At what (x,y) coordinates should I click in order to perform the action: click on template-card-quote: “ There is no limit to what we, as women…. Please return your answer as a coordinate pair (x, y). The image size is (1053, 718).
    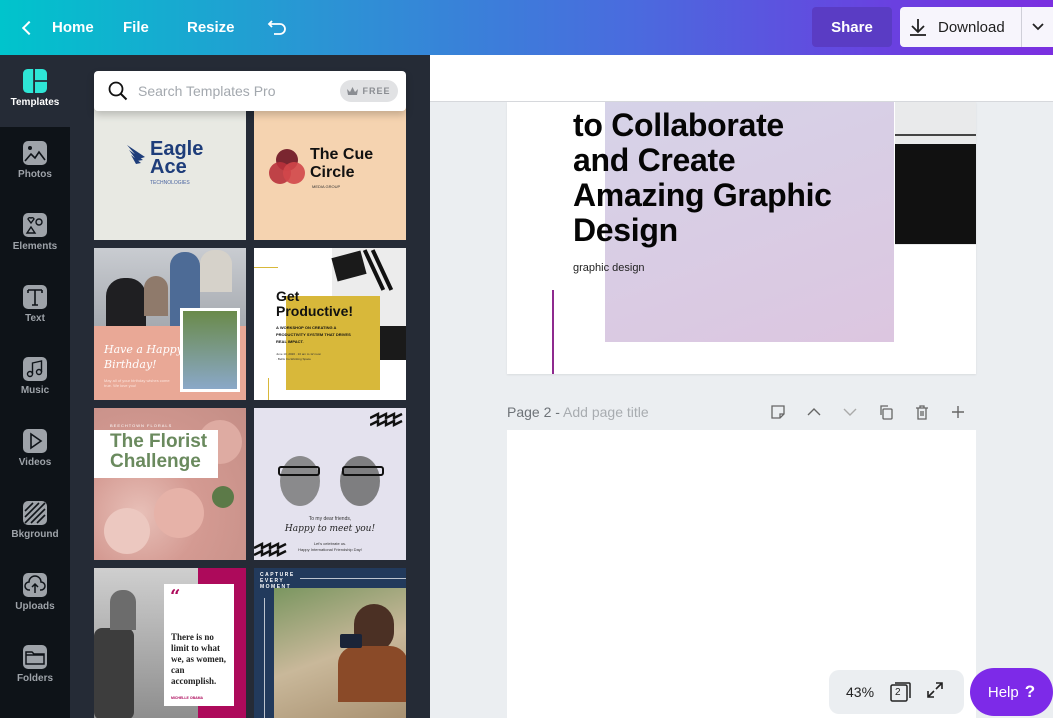
    Looking at the image, I should click on (170, 643).